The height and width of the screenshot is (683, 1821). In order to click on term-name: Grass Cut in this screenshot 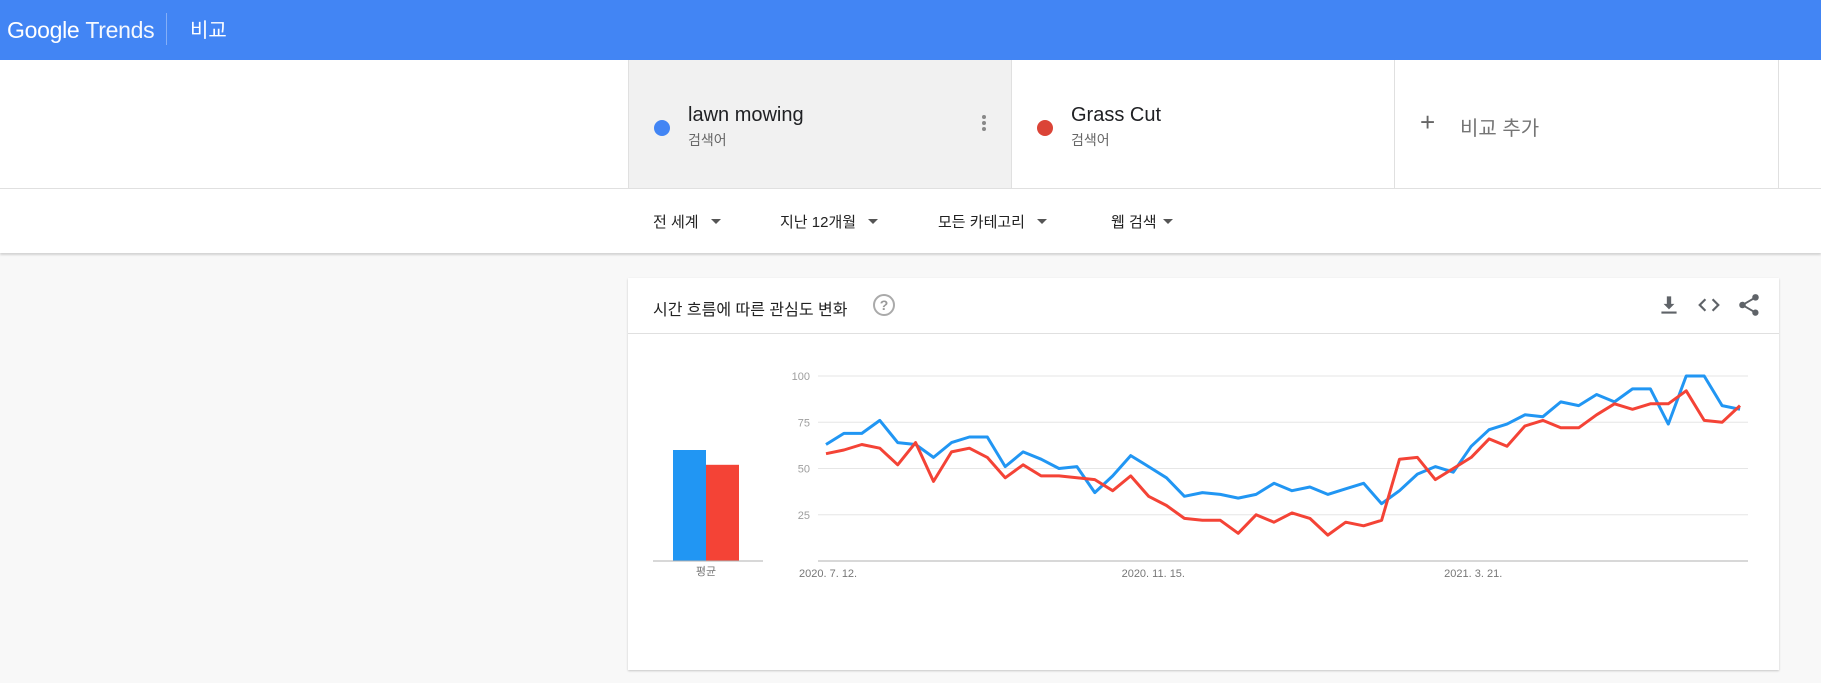, I will do `click(1116, 115)`.